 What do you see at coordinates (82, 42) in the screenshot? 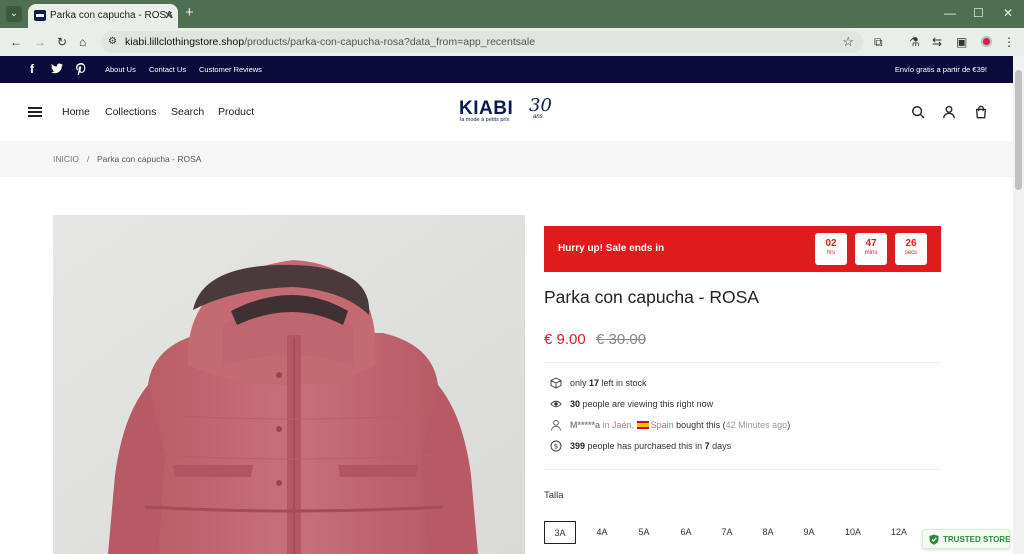
I see `home-icon: ⌂` at bounding box center [82, 42].